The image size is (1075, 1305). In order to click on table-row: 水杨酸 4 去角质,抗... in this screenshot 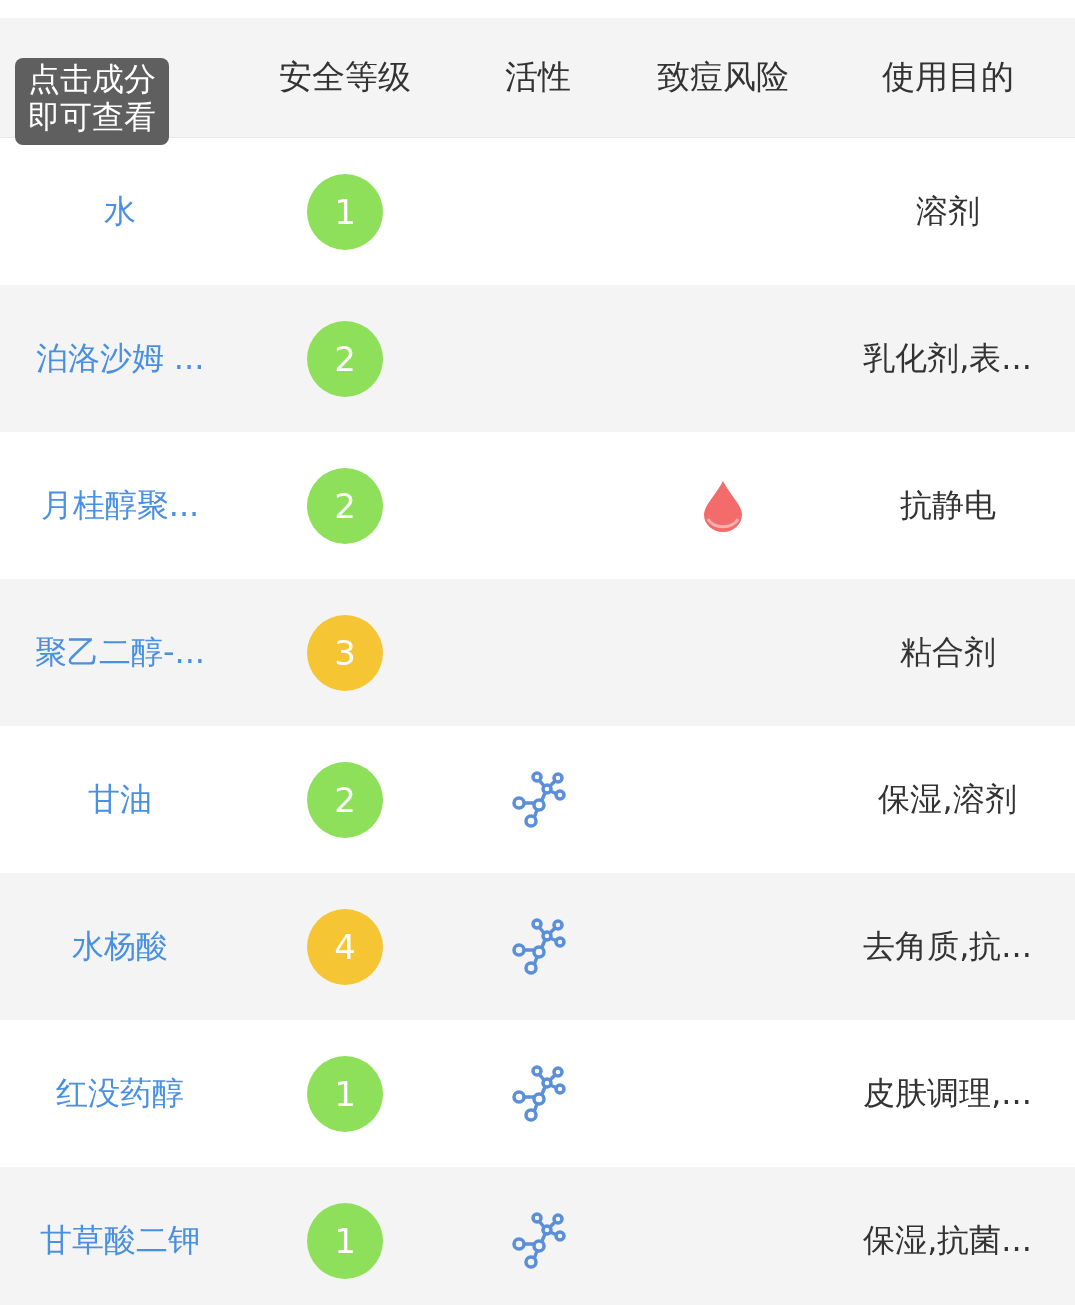, I will do `click(537, 946)`.